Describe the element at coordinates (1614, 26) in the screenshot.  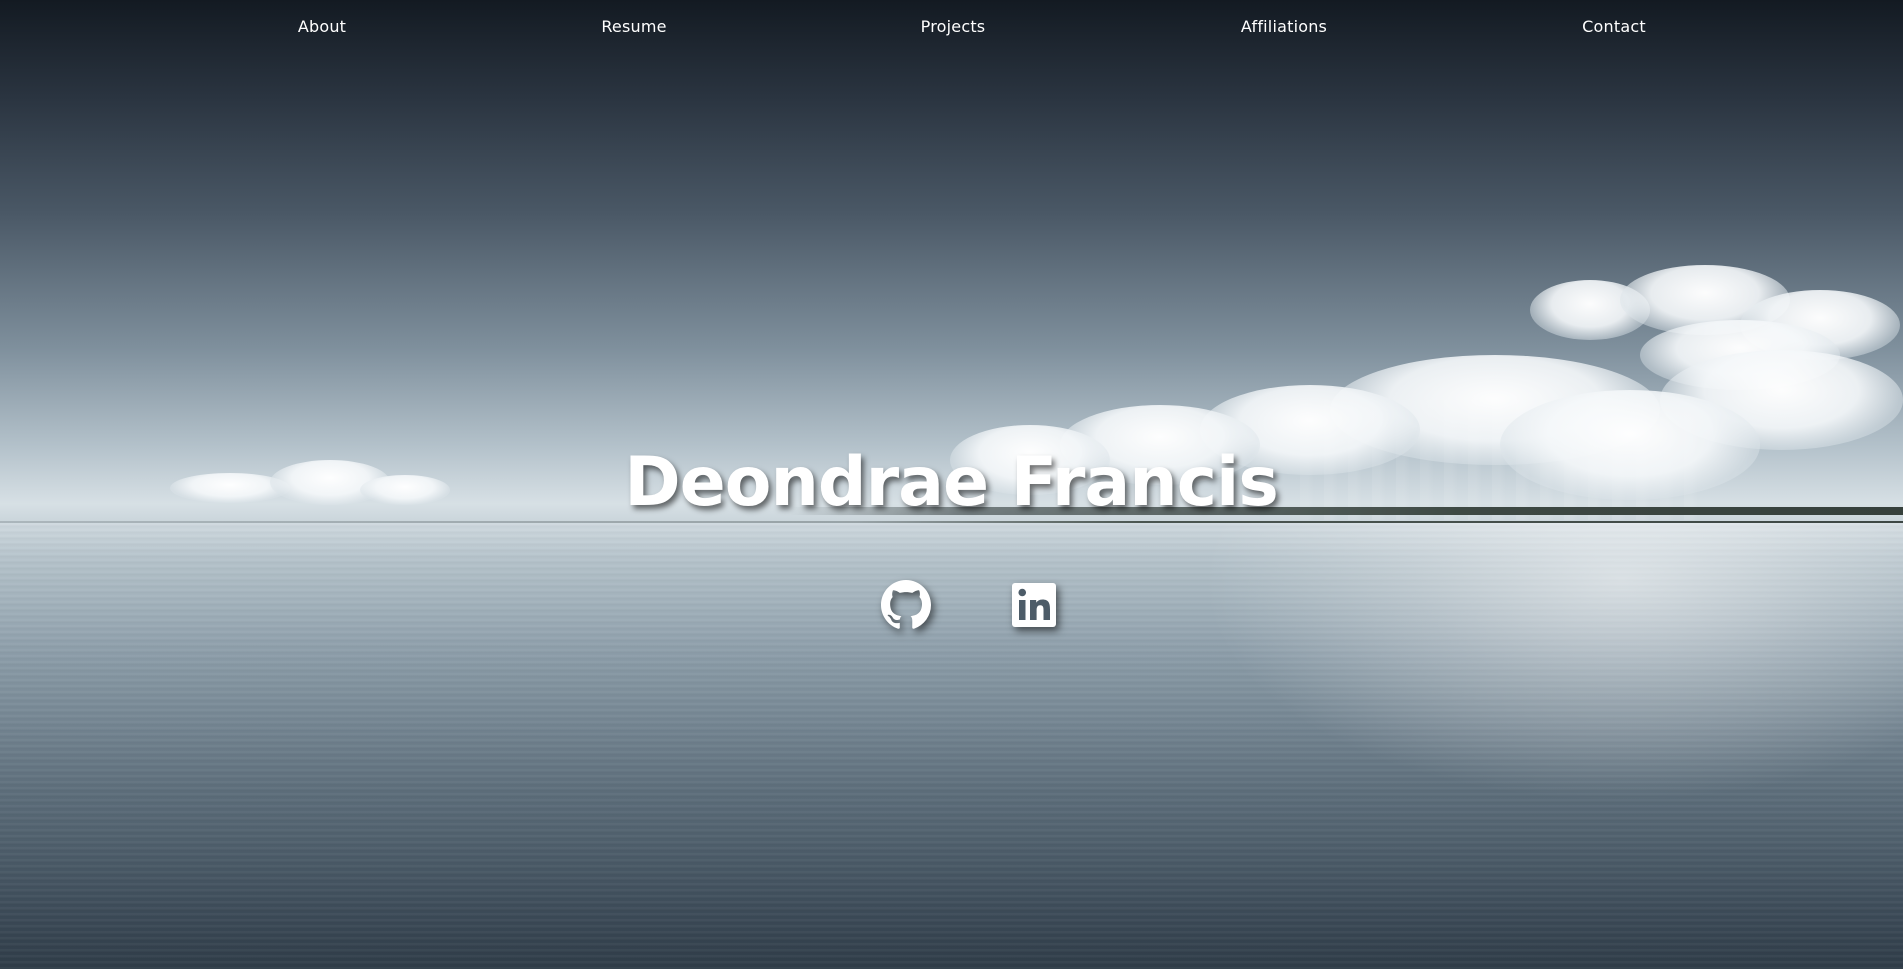
I see `nav-link-contact: Contact` at that location.